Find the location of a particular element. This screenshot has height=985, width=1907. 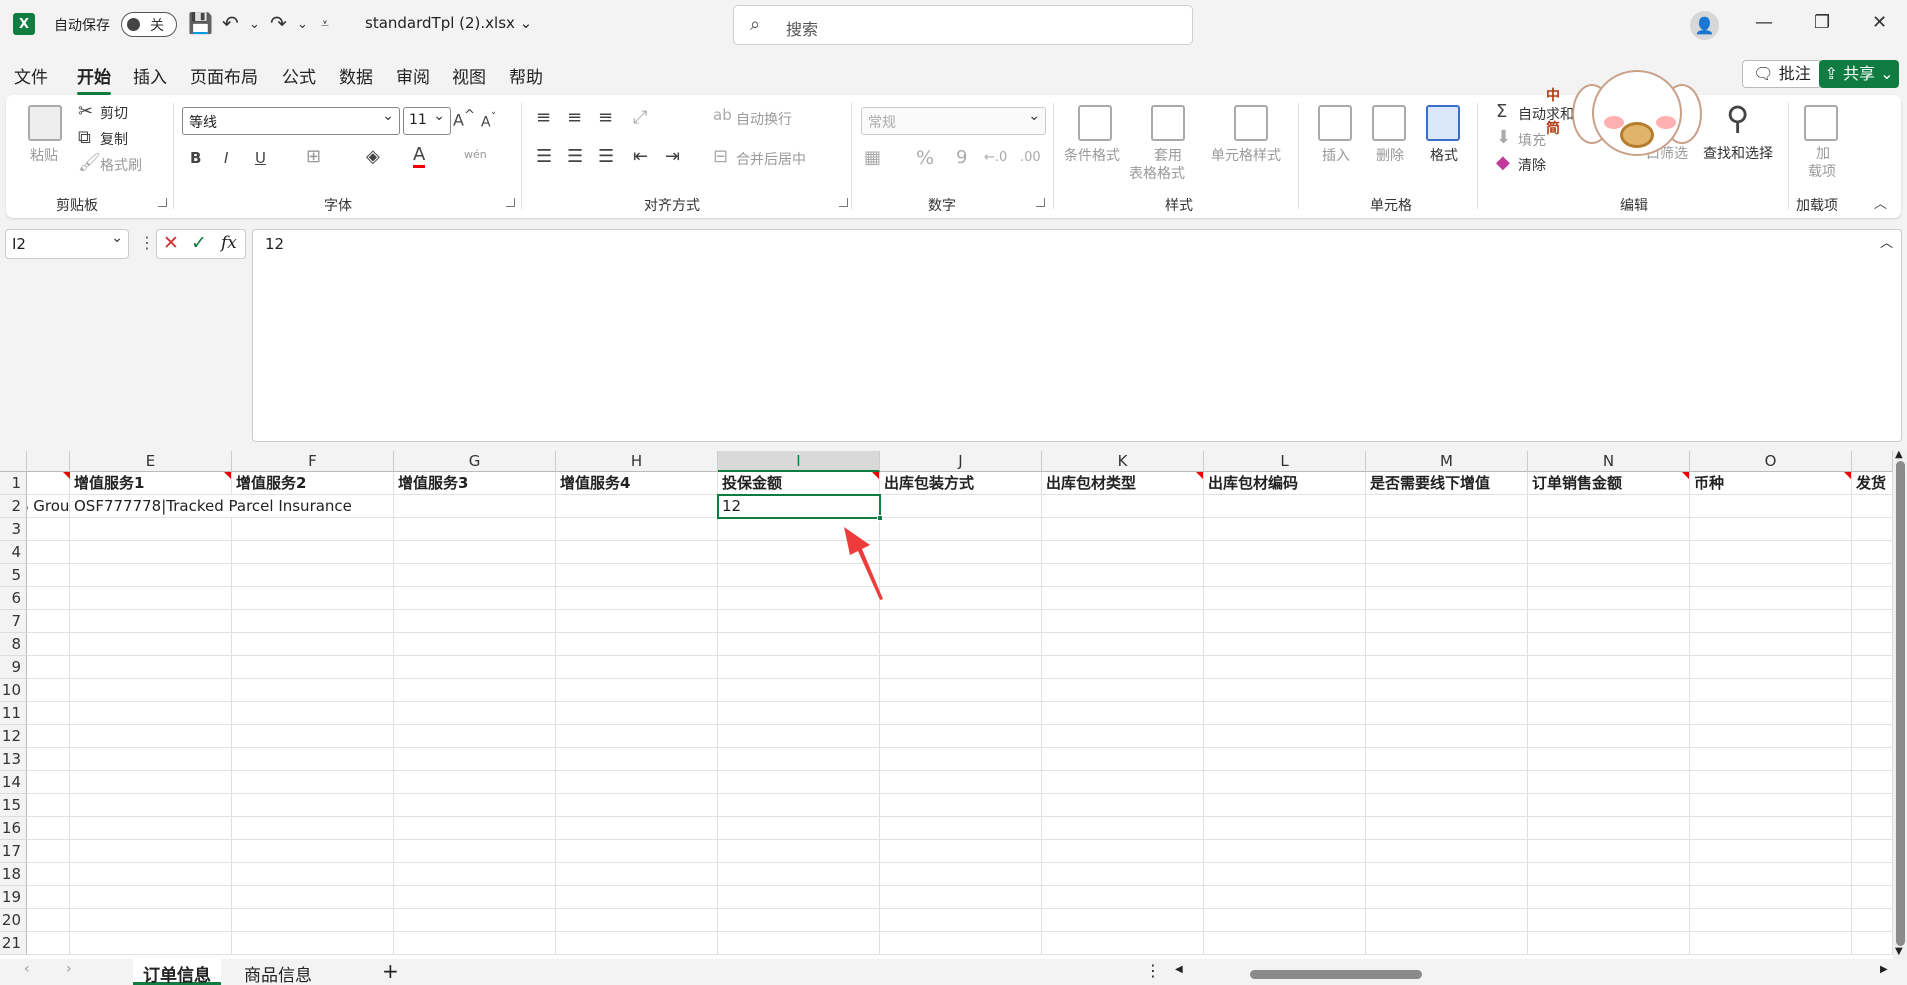

comments-button: 🗨 批注 is located at coordinates (1782, 74).